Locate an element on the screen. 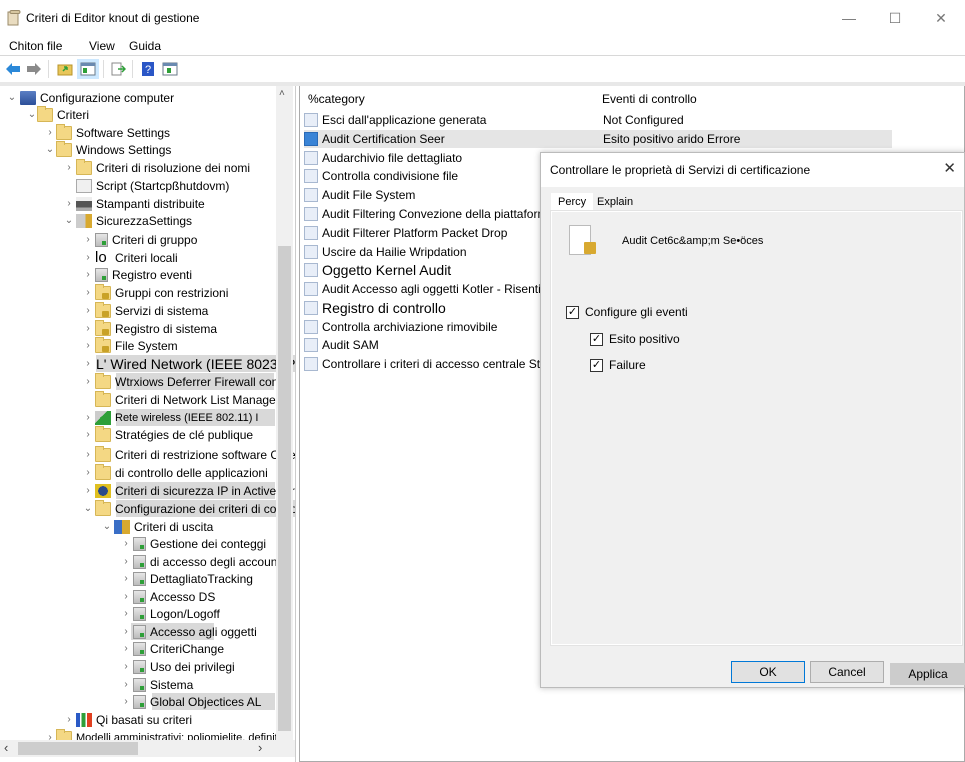 This screenshot has width=965, height=762. minimize-button: — is located at coordinates (849, 18).